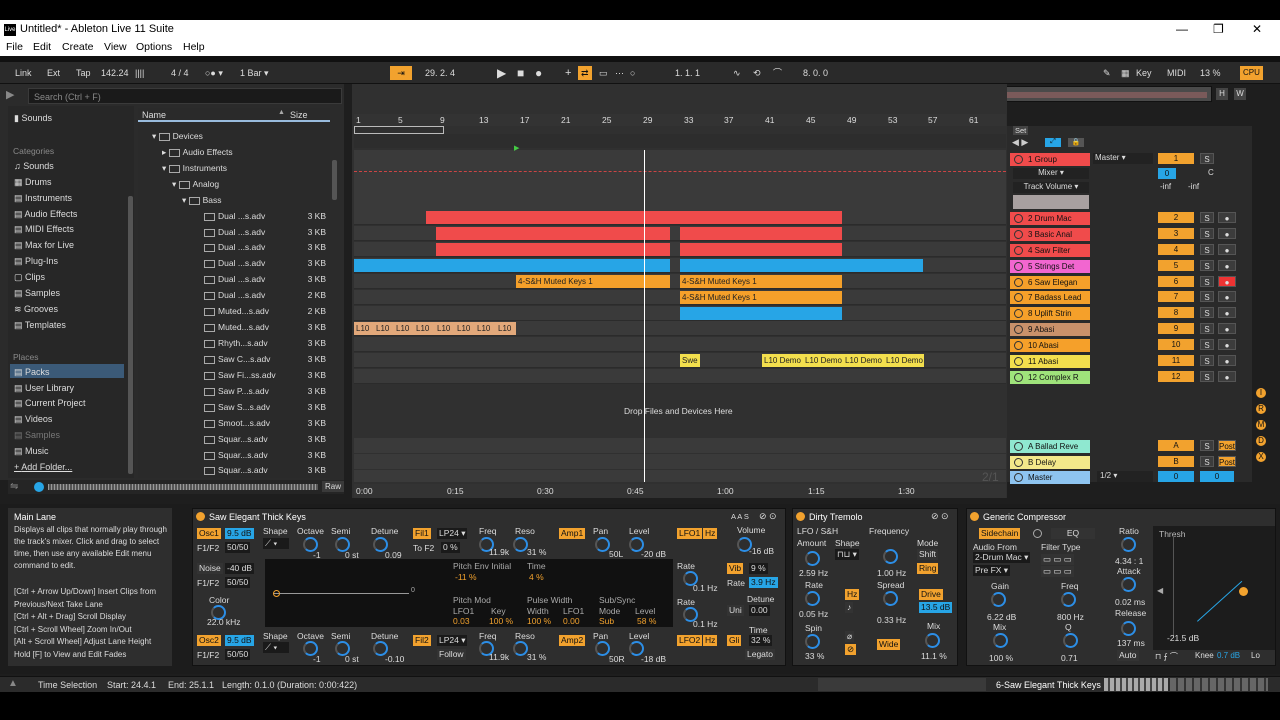  I want to click on track-header: 4 Saw Filter, so click(1050, 250).